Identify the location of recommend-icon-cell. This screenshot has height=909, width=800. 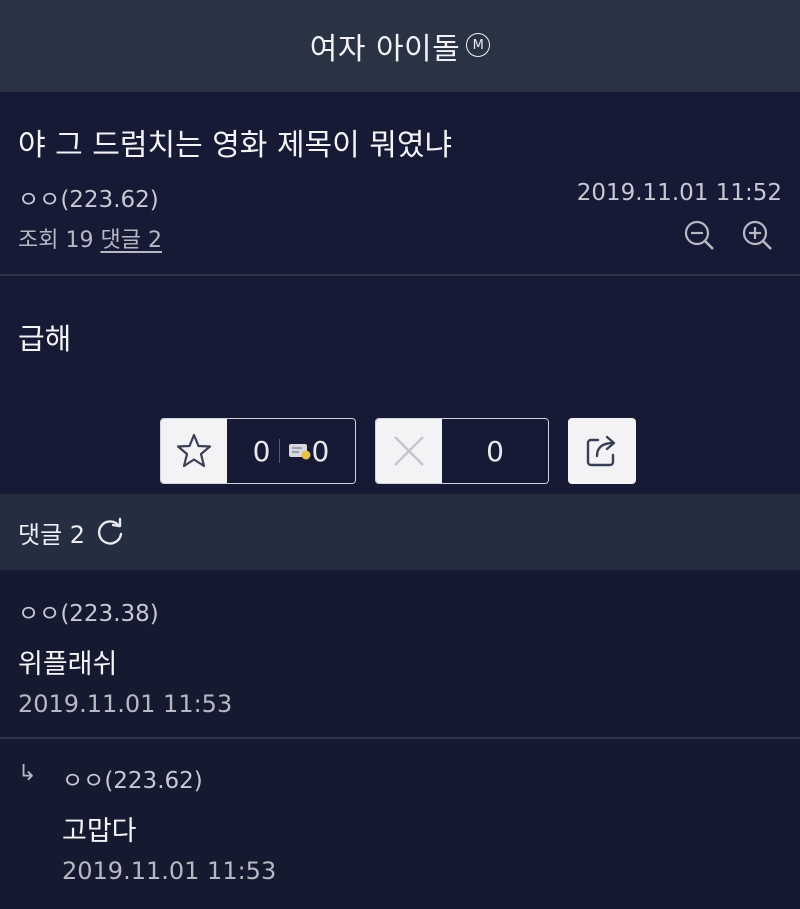
(194, 451).